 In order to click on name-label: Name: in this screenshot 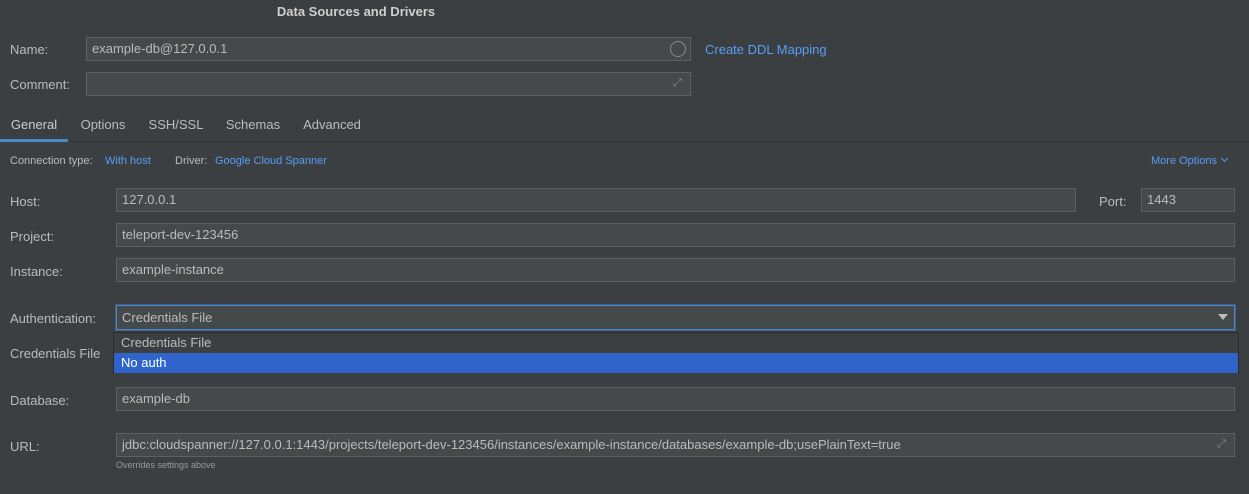, I will do `click(29, 49)`.